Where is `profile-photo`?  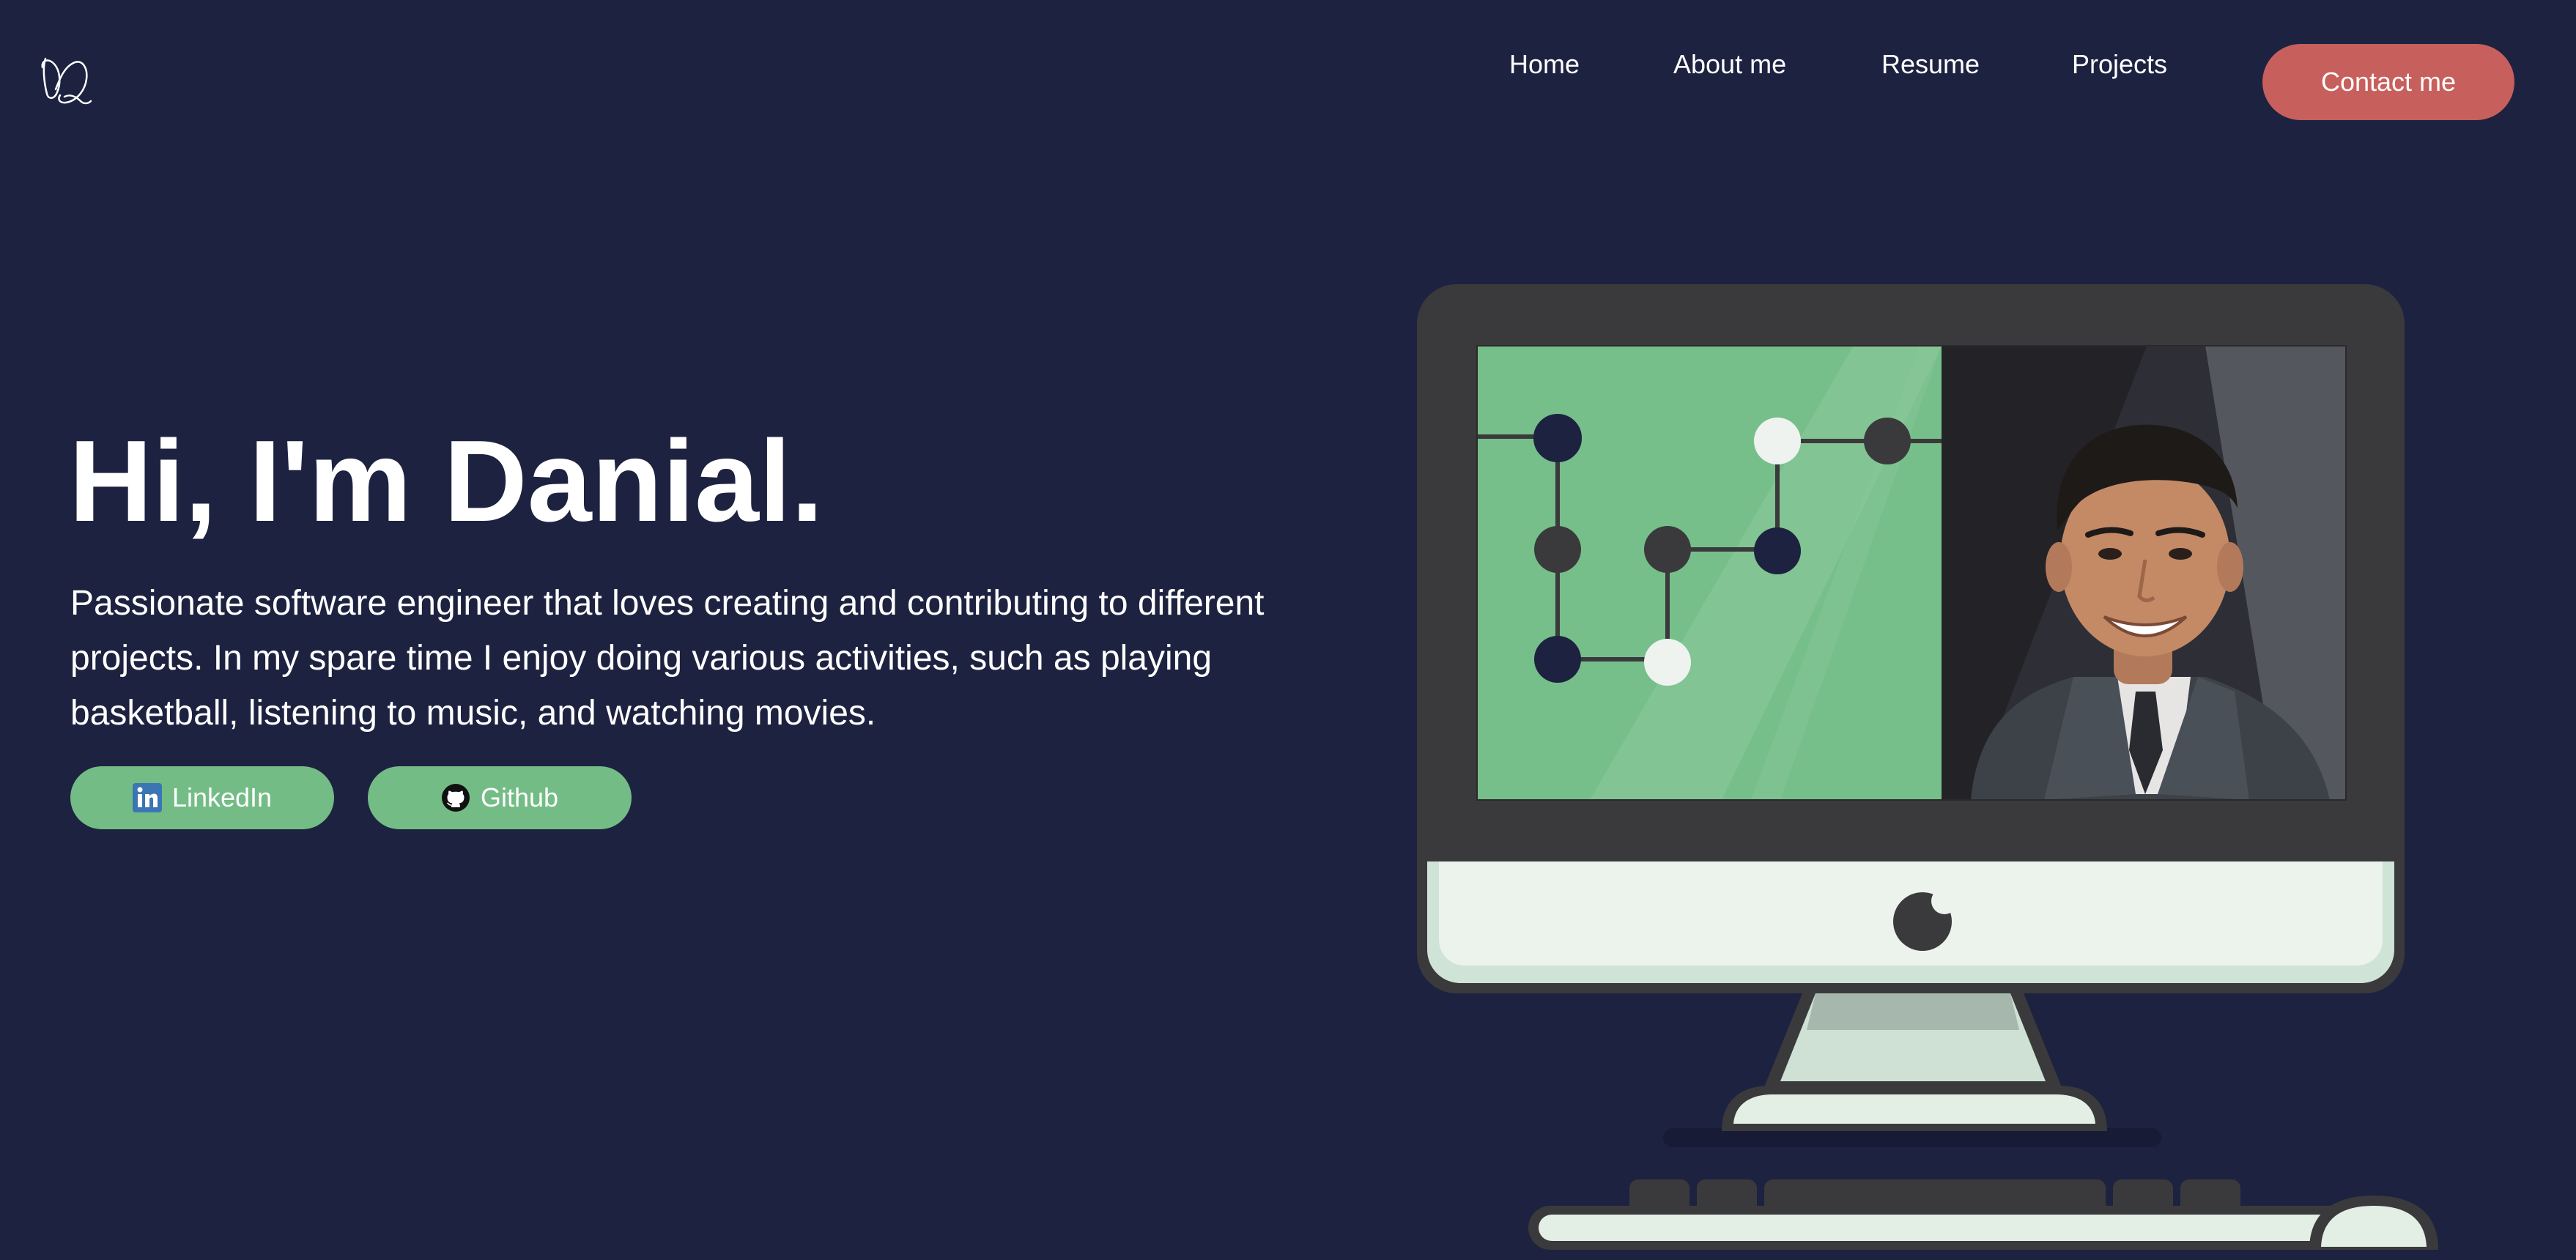 profile-photo is located at coordinates (2144, 573).